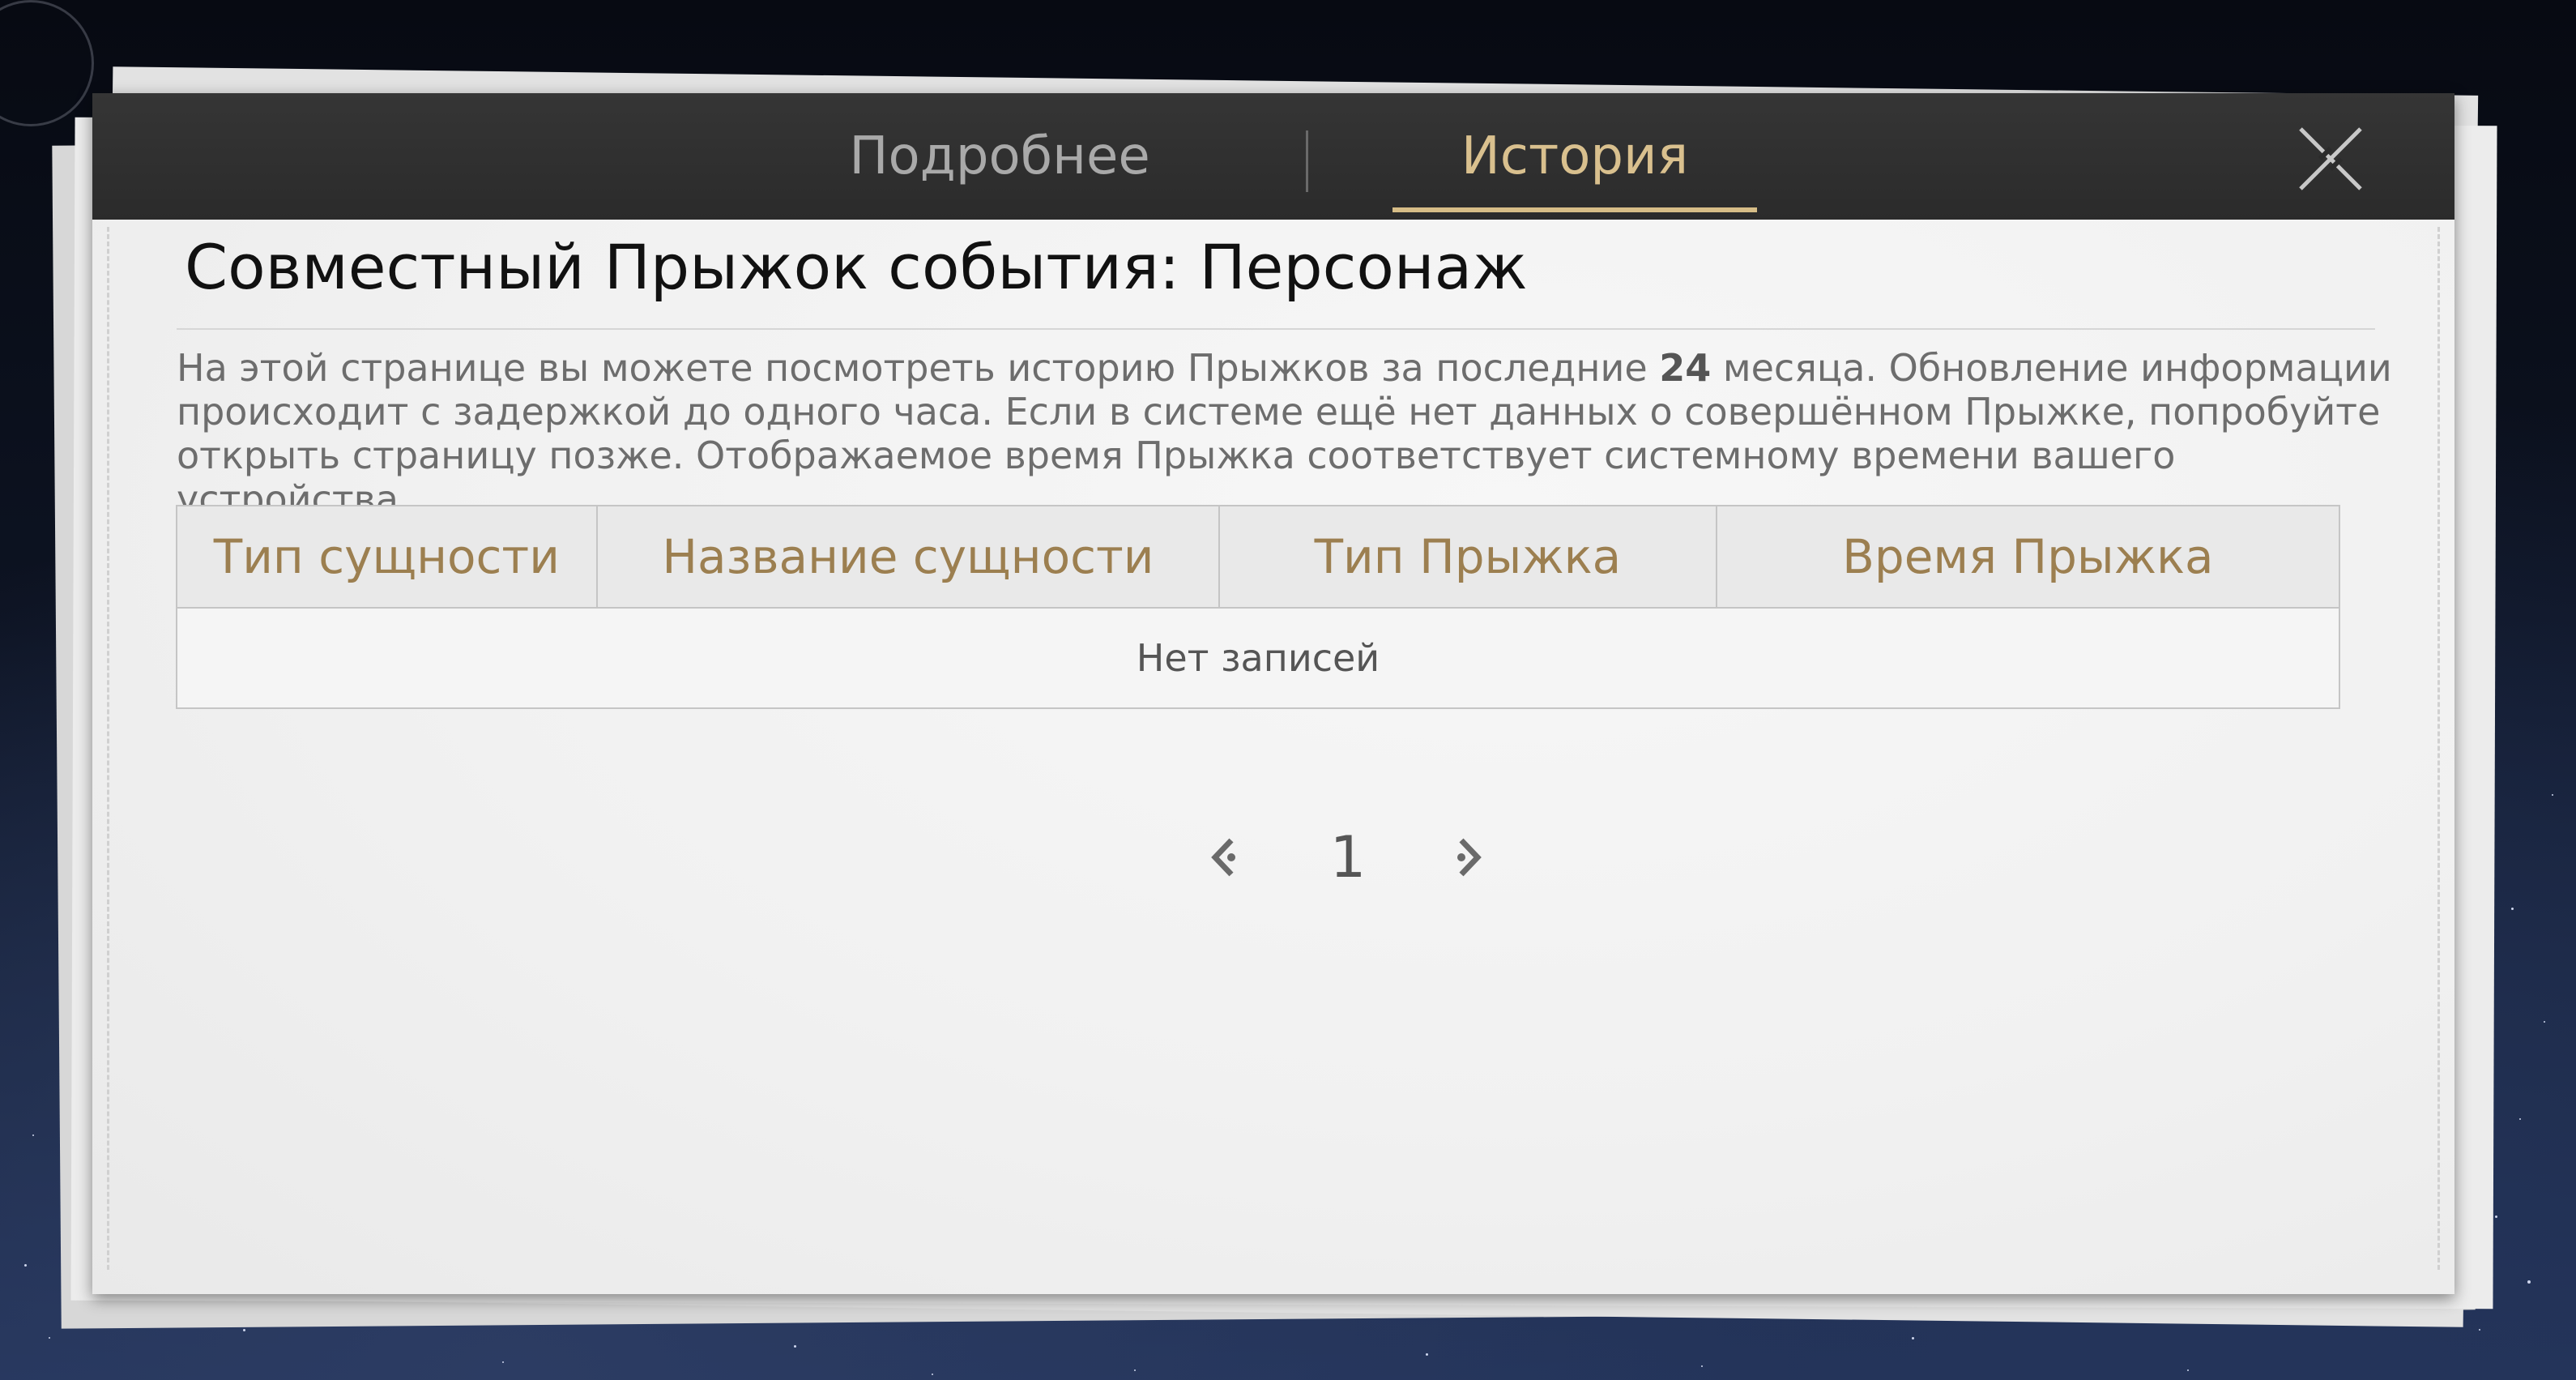  I want to click on prev-page-button, so click(1224, 857).